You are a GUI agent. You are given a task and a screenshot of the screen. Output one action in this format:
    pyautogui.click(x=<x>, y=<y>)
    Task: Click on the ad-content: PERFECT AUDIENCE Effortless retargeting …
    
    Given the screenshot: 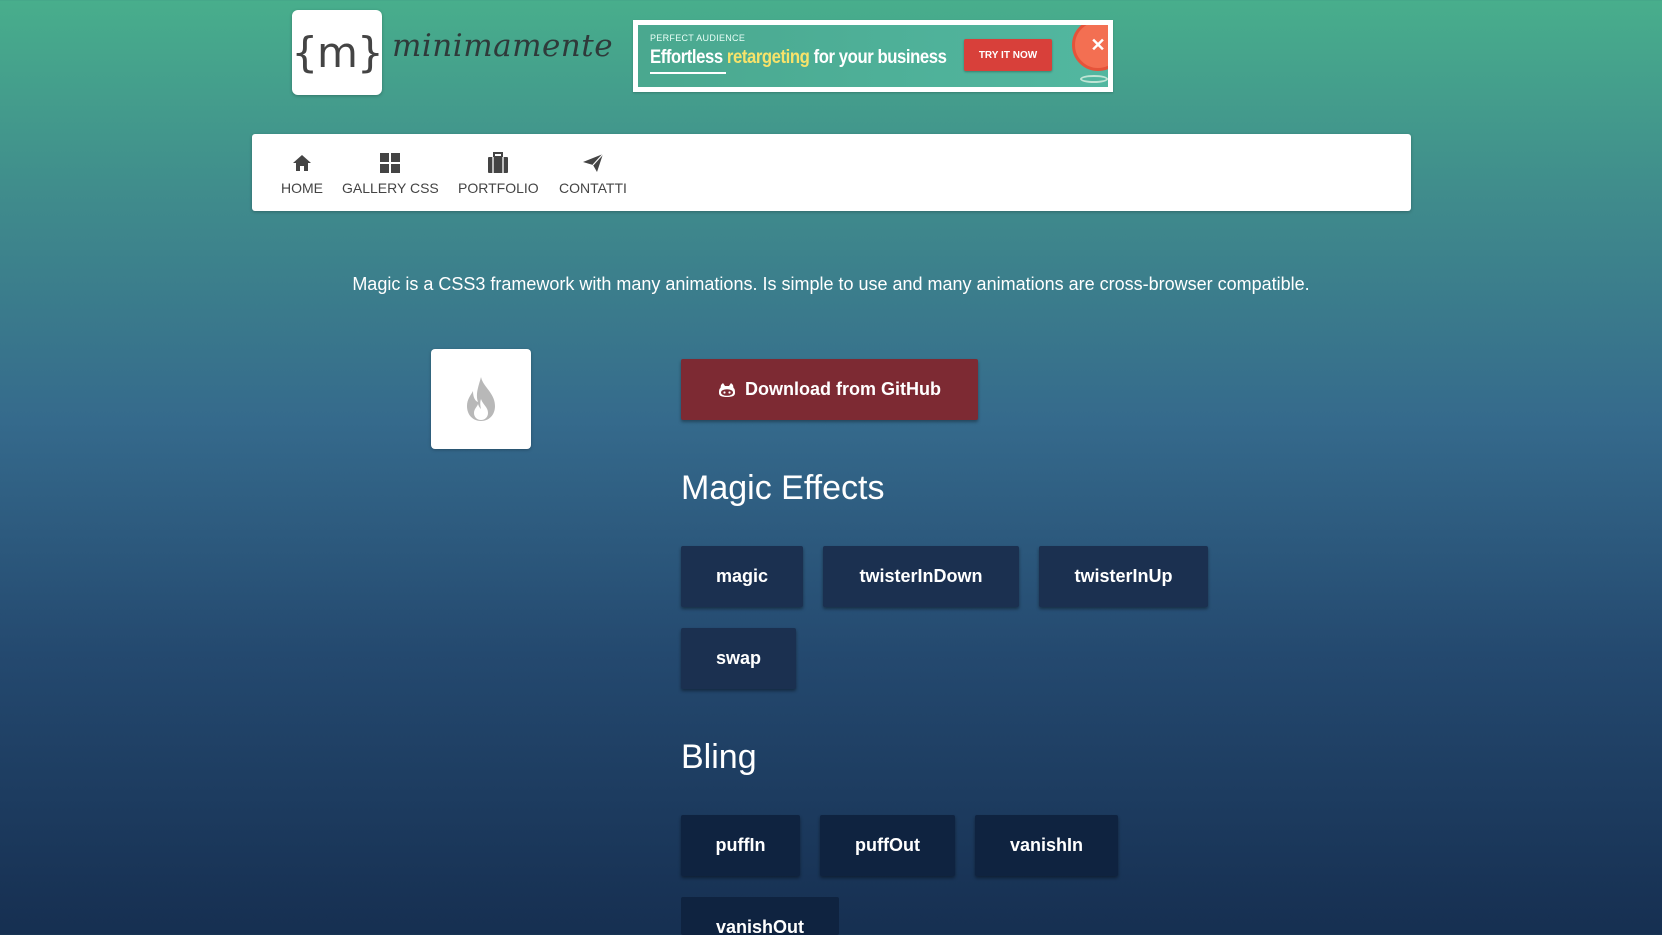 What is the action you would take?
    pyautogui.click(x=873, y=56)
    